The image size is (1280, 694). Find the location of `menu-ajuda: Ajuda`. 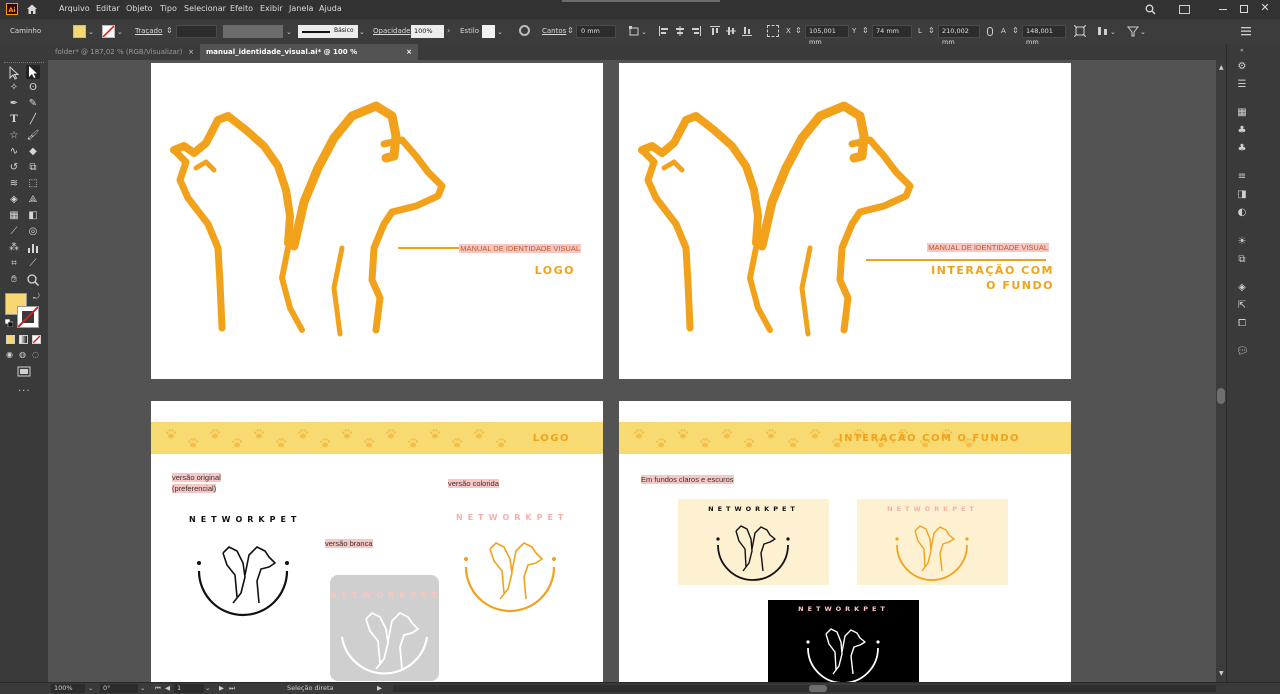

menu-ajuda: Ajuda is located at coordinates (330, 8).